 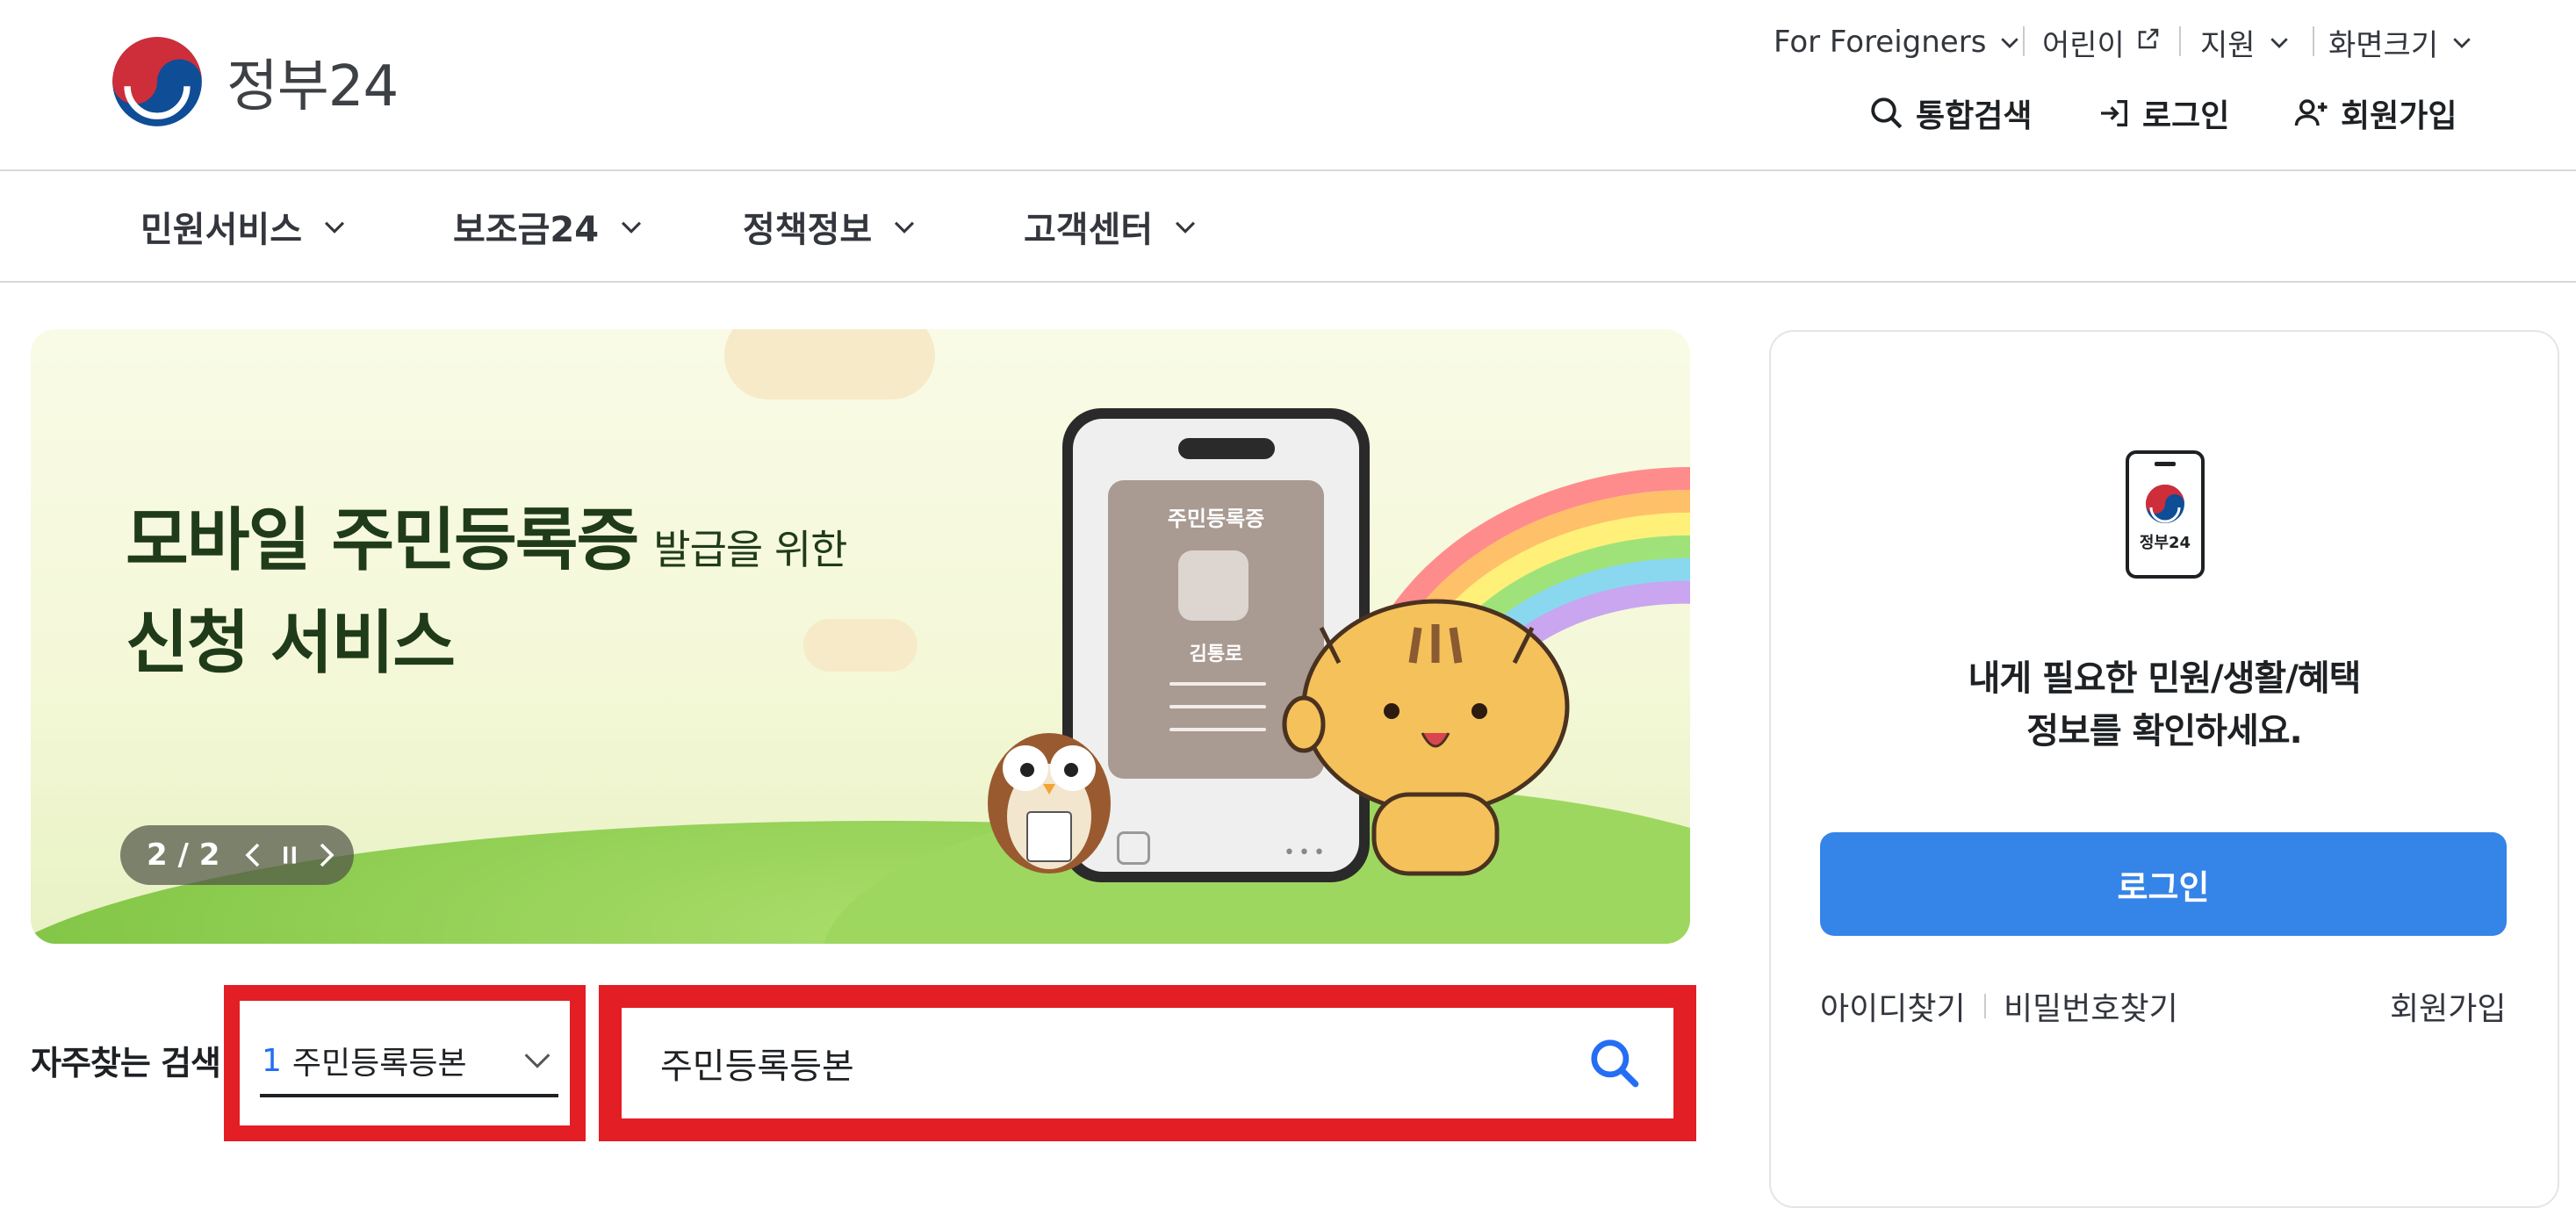 I want to click on nav-item-subsidy24: 보조금24, so click(x=549, y=226).